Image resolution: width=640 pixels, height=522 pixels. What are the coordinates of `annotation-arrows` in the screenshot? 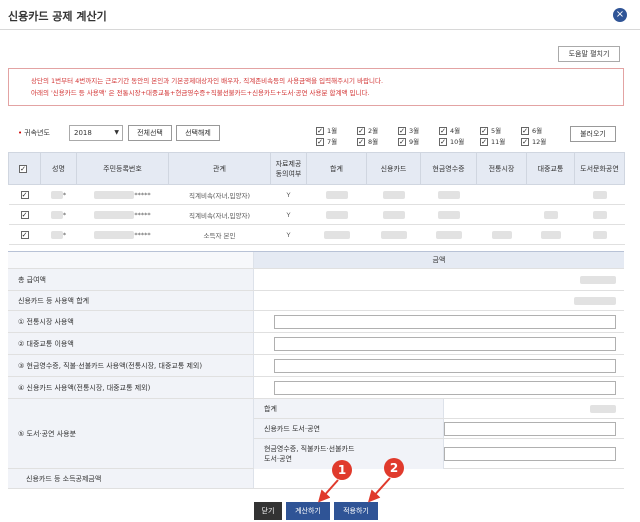 It's located at (354, 490).